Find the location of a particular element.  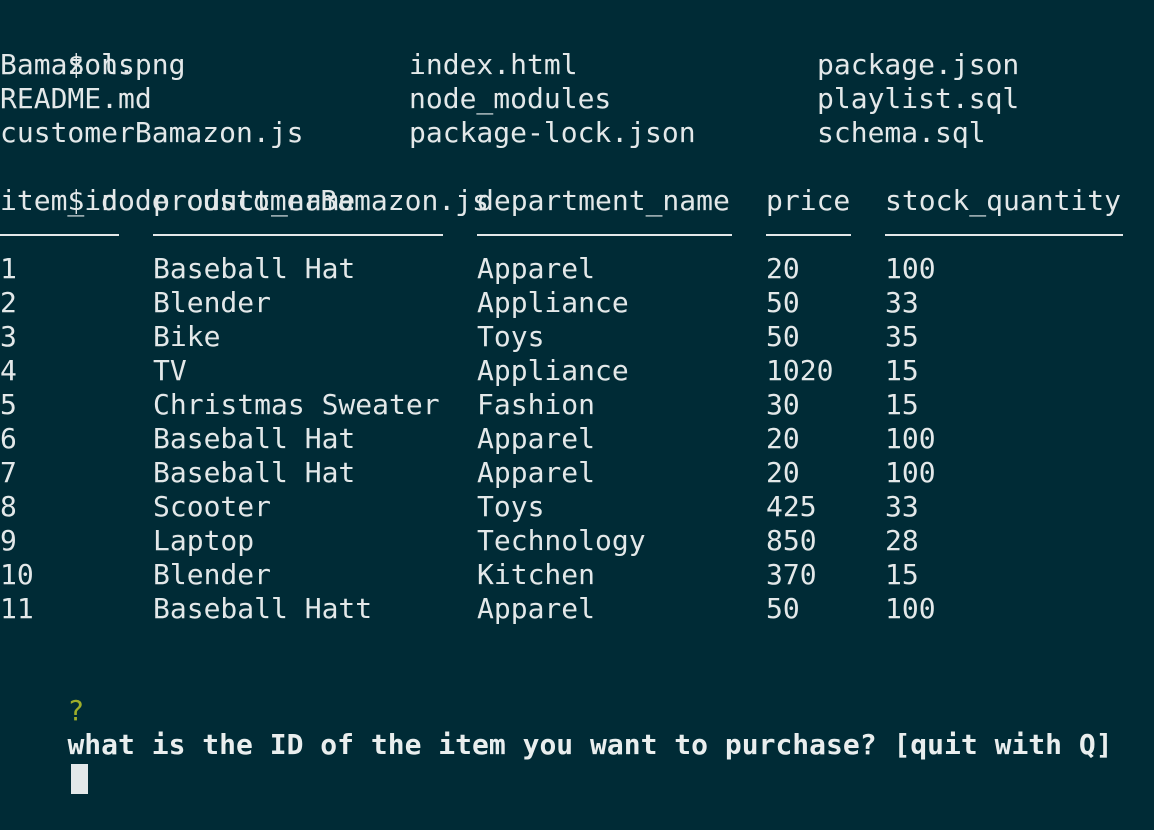

column-header: stock_quantity is located at coordinates (1003, 200).